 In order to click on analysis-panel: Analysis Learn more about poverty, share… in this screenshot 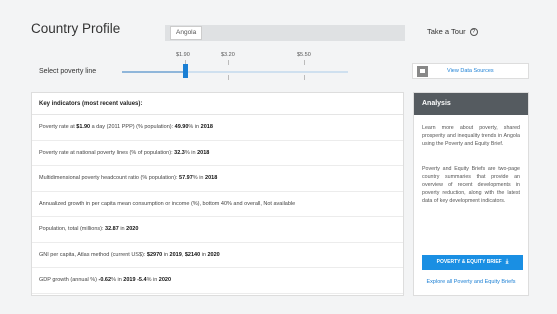, I will do `click(471, 194)`.